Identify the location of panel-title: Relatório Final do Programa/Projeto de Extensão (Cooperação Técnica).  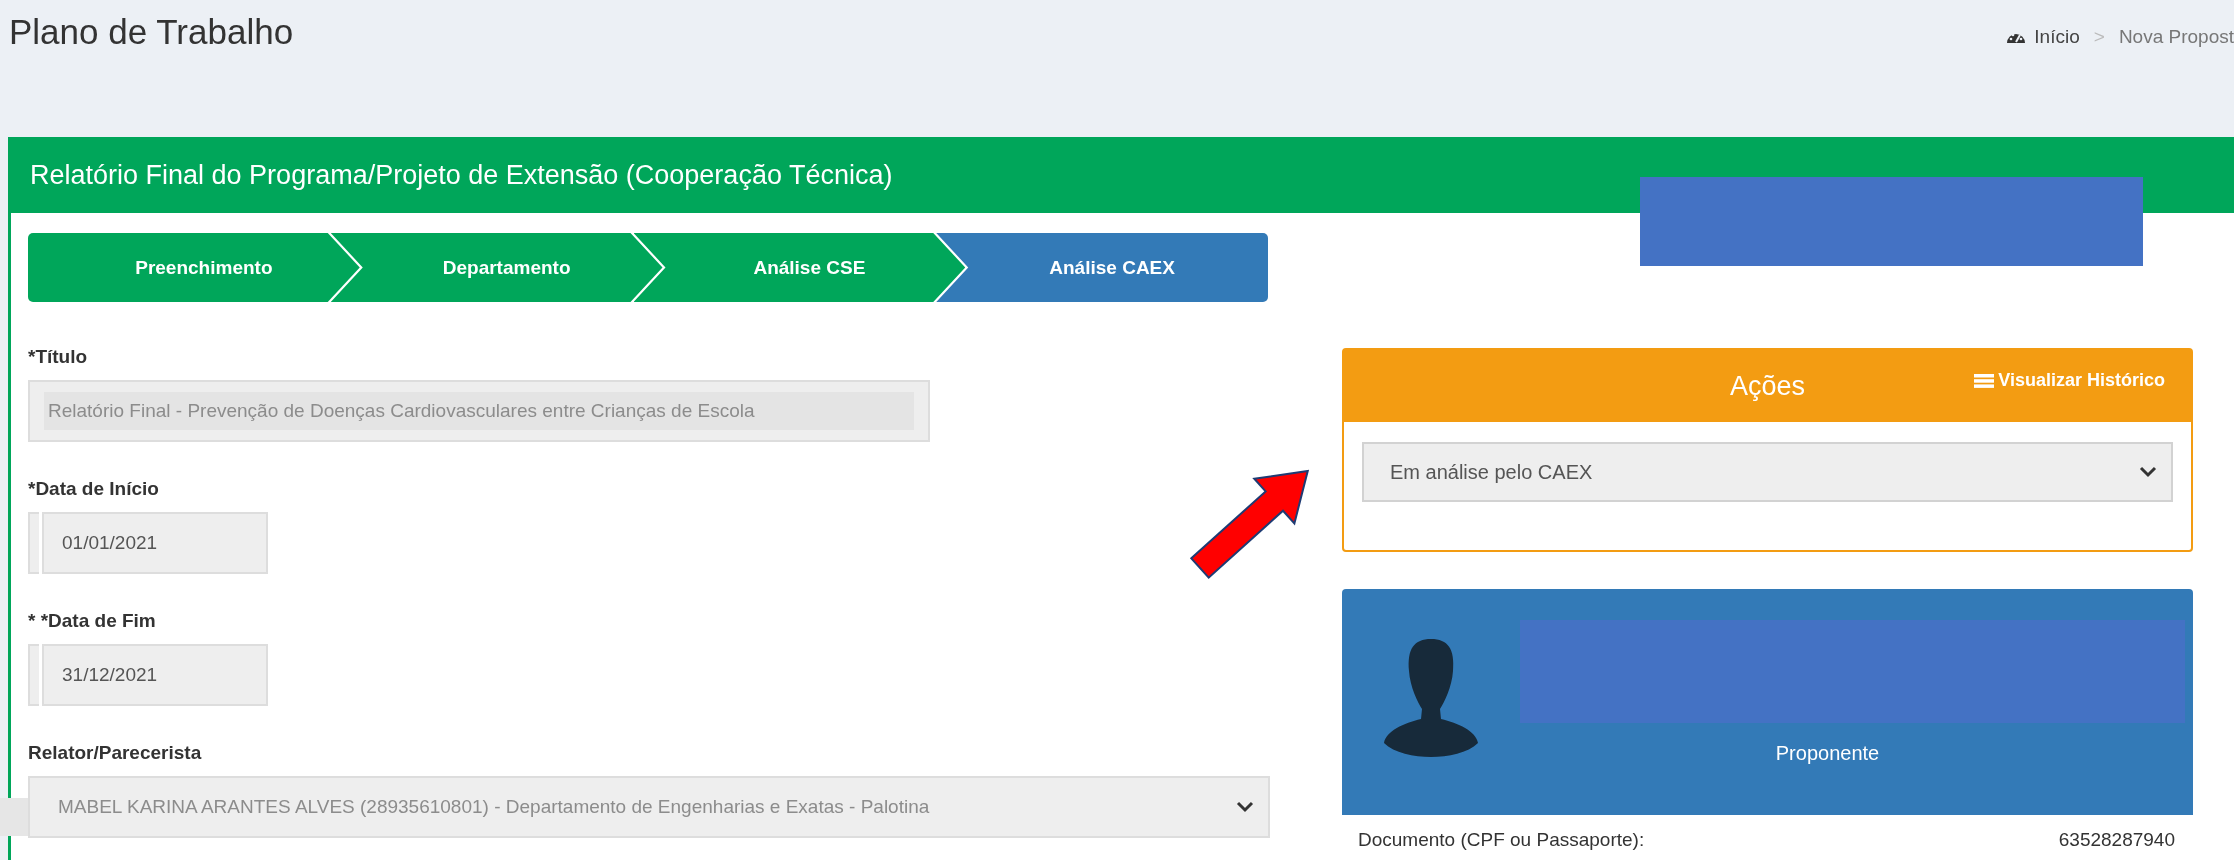
(461, 175).